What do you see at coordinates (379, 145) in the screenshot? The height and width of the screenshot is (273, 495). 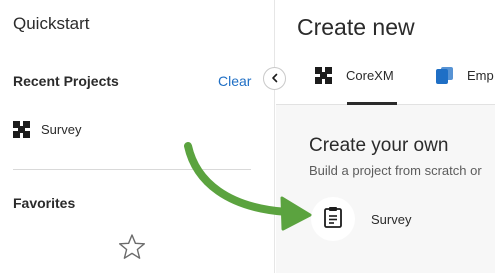 I see `create-your-own-title: Create your own` at bounding box center [379, 145].